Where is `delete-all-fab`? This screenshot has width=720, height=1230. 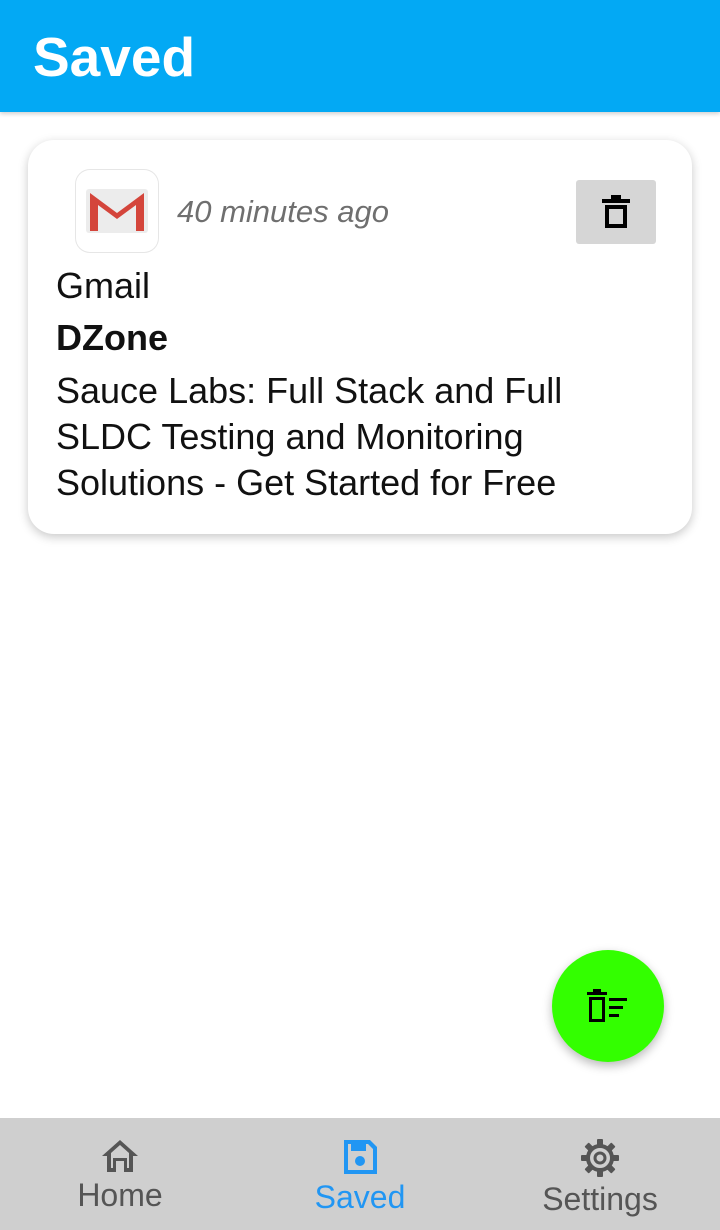
delete-all-fab is located at coordinates (608, 1006).